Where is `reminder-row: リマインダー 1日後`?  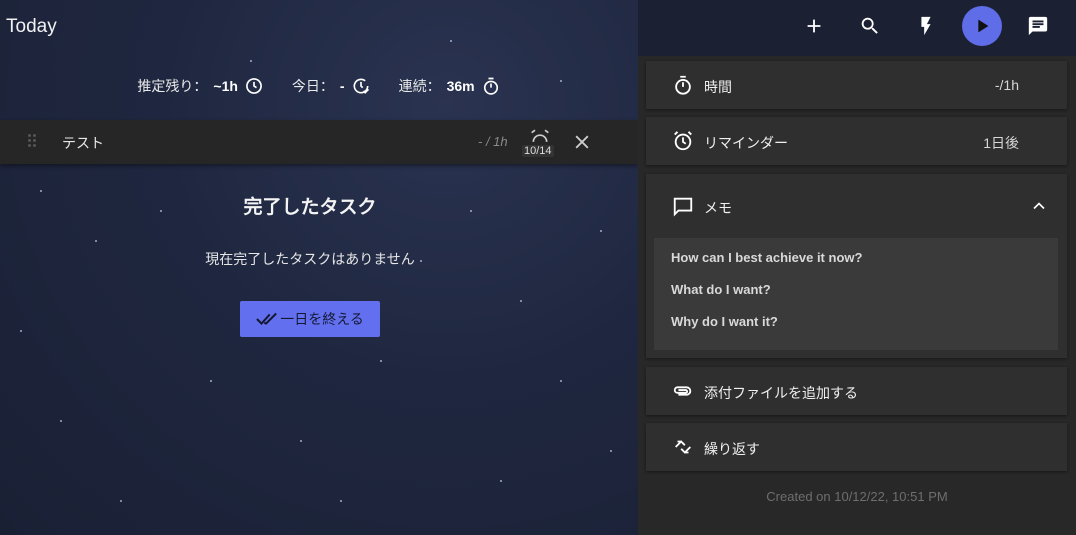
reminder-row: リマインダー 1日後 is located at coordinates (856, 141).